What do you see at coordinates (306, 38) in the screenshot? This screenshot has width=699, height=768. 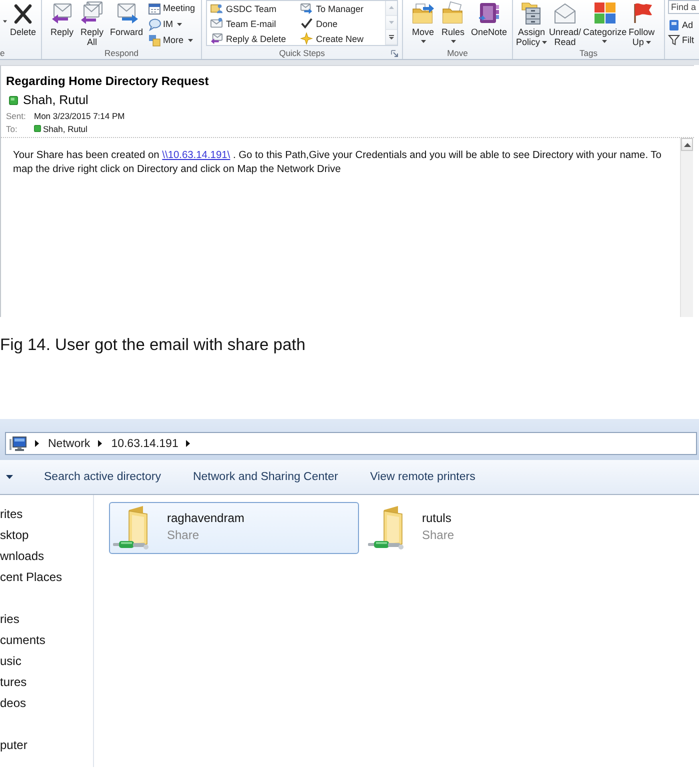 I see `sparkle-icon` at bounding box center [306, 38].